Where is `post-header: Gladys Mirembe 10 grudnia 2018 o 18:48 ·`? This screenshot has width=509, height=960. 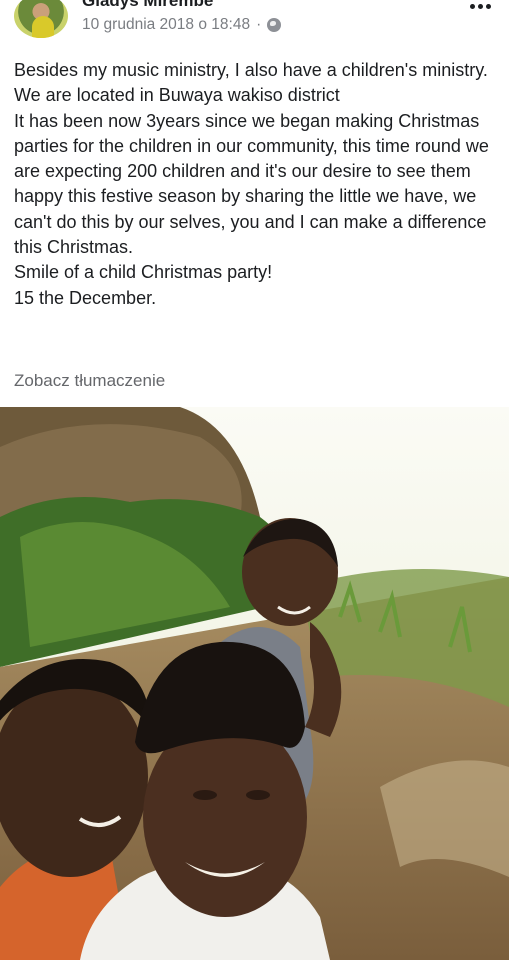 post-header: Gladys Mirembe 10 grudnia 2018 o 18:48 · is located at coordinates (254, 26).